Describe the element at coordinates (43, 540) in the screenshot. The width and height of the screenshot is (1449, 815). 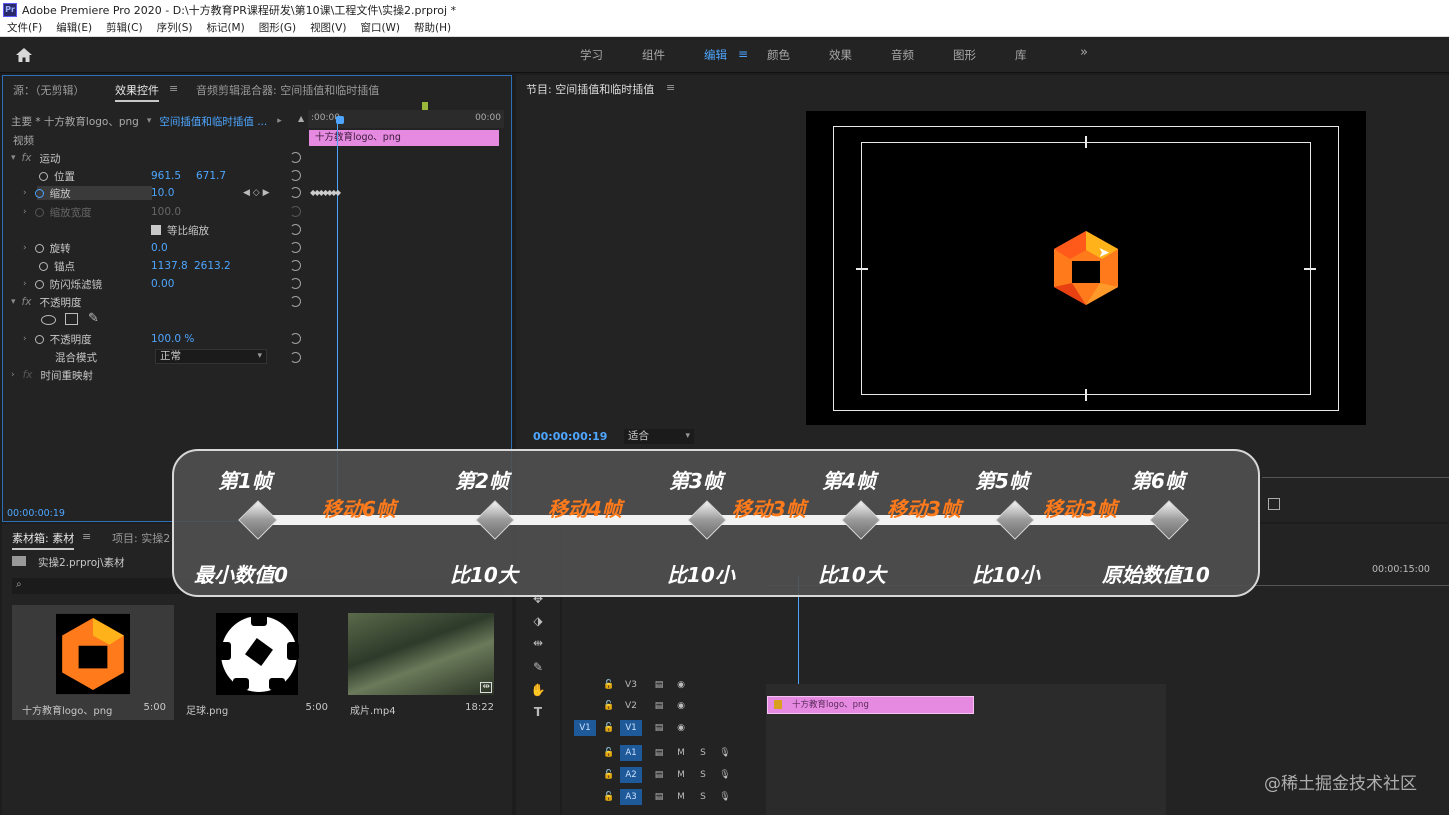
I see `tab-bin-footage: 素材箱: 素材` at that location.